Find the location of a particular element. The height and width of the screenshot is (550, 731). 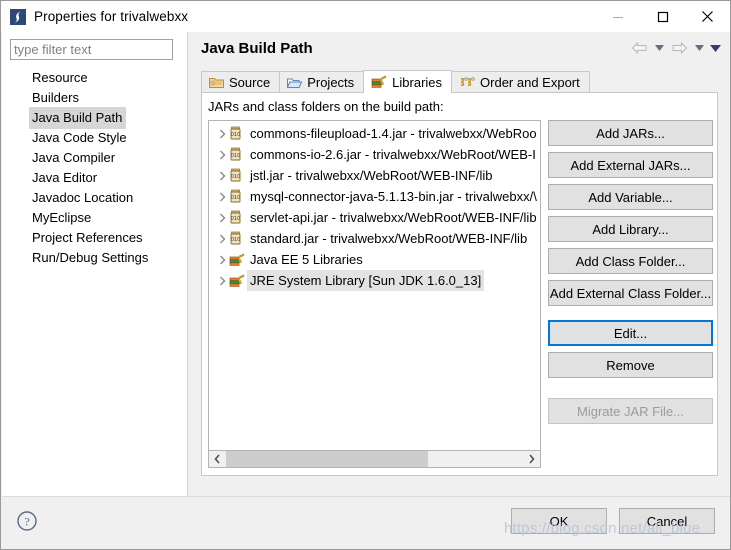

window-controls is located at coordinates (662, 16).